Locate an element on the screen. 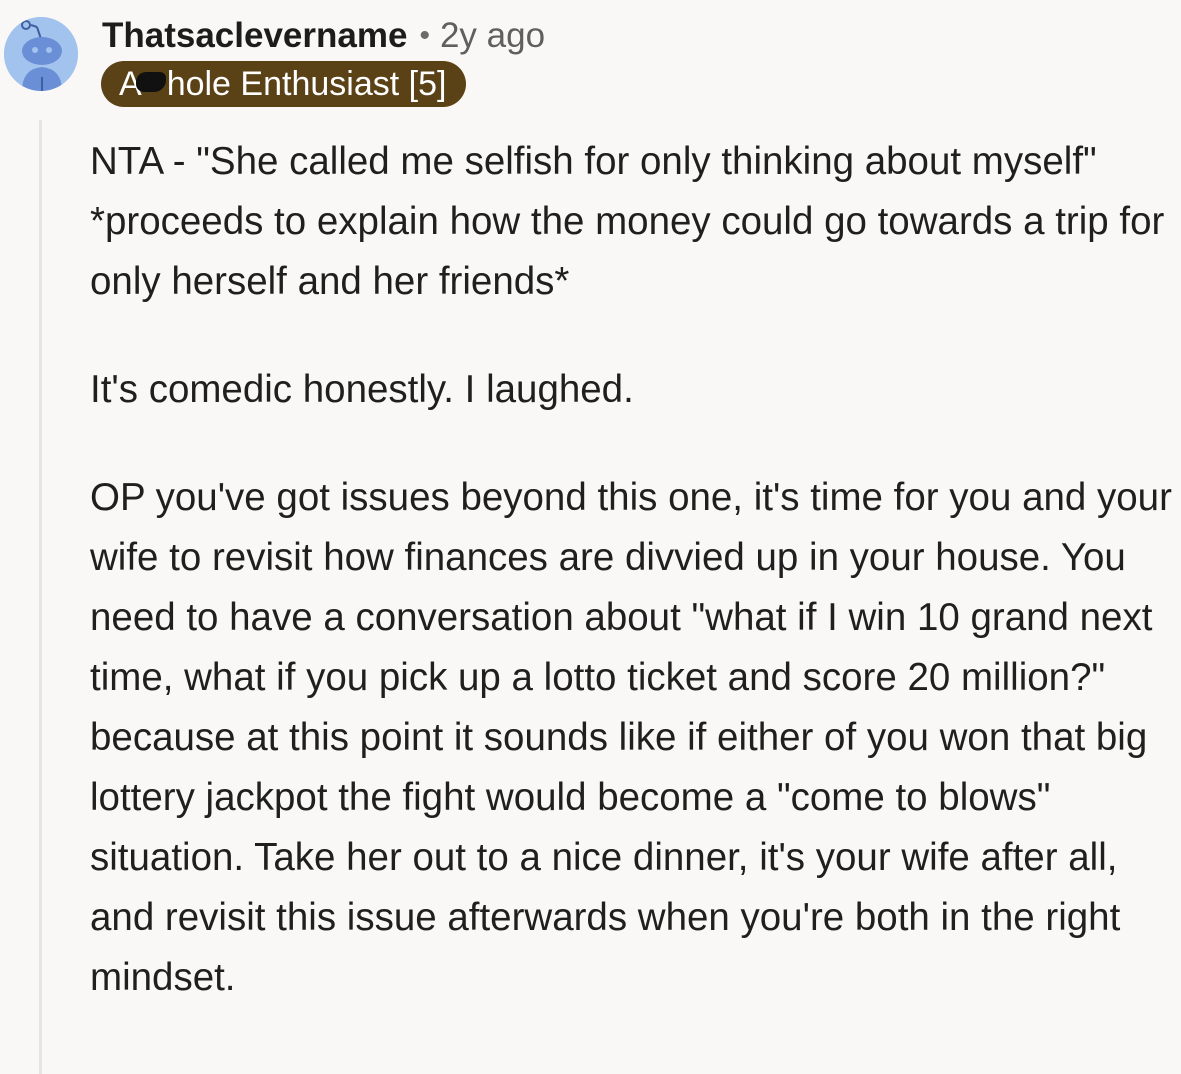 This screenshot has width=1181, height=1074. thread-line is located at coordinates (40, 597).